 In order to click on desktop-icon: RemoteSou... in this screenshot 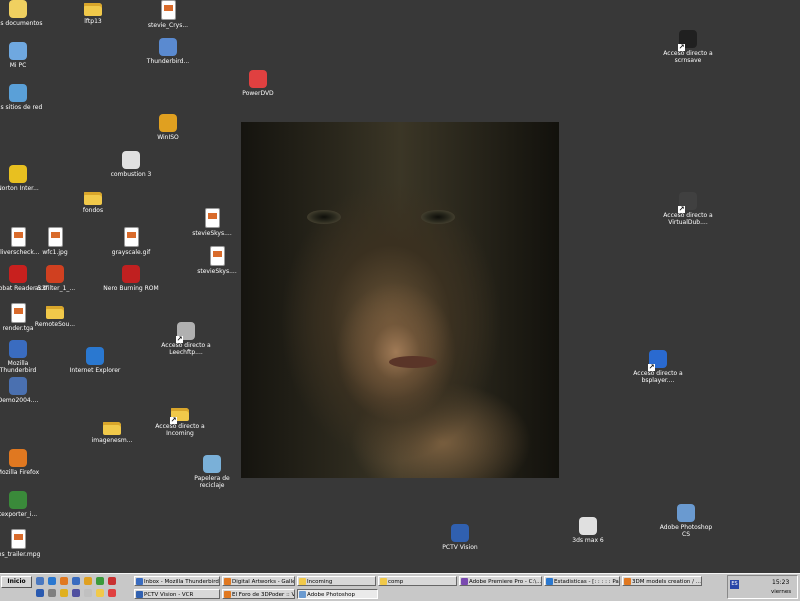, I will do `click(55, 315)`.